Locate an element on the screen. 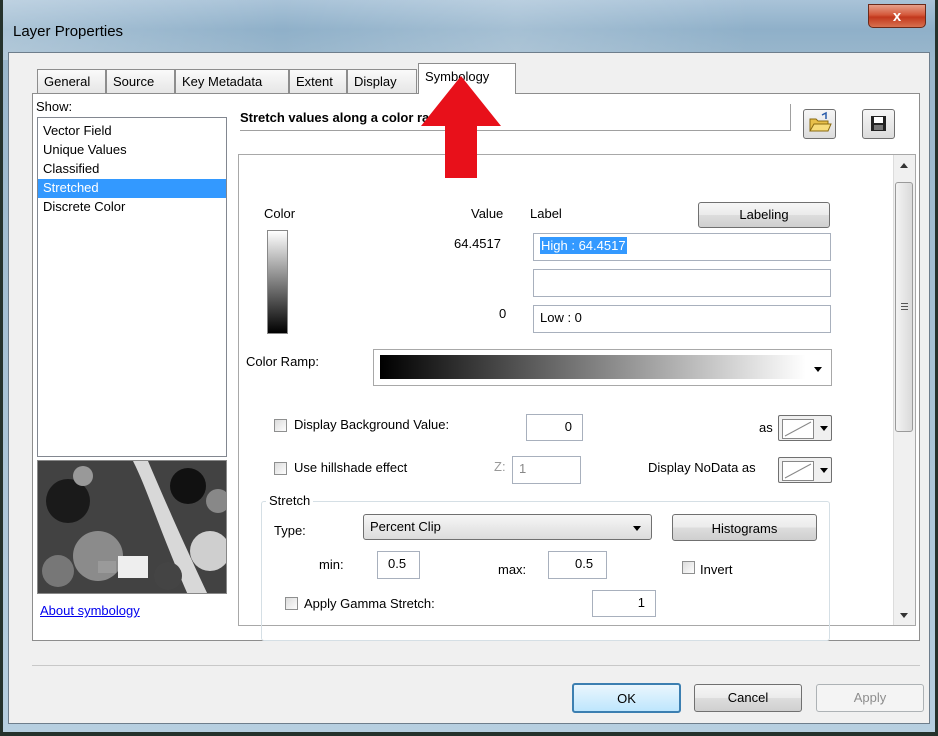  mid-label-input is located at coordinates (682, 283).